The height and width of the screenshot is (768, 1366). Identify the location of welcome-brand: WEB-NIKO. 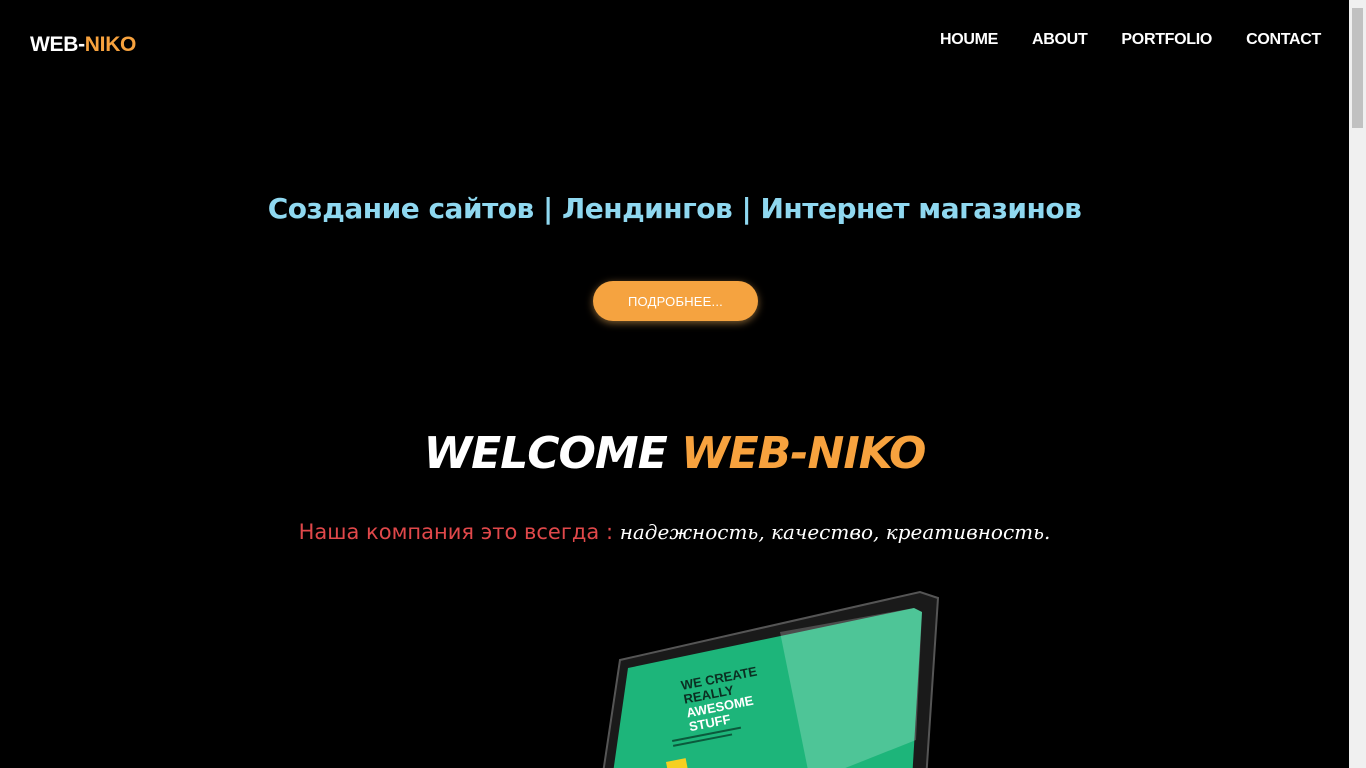
(803, 453).